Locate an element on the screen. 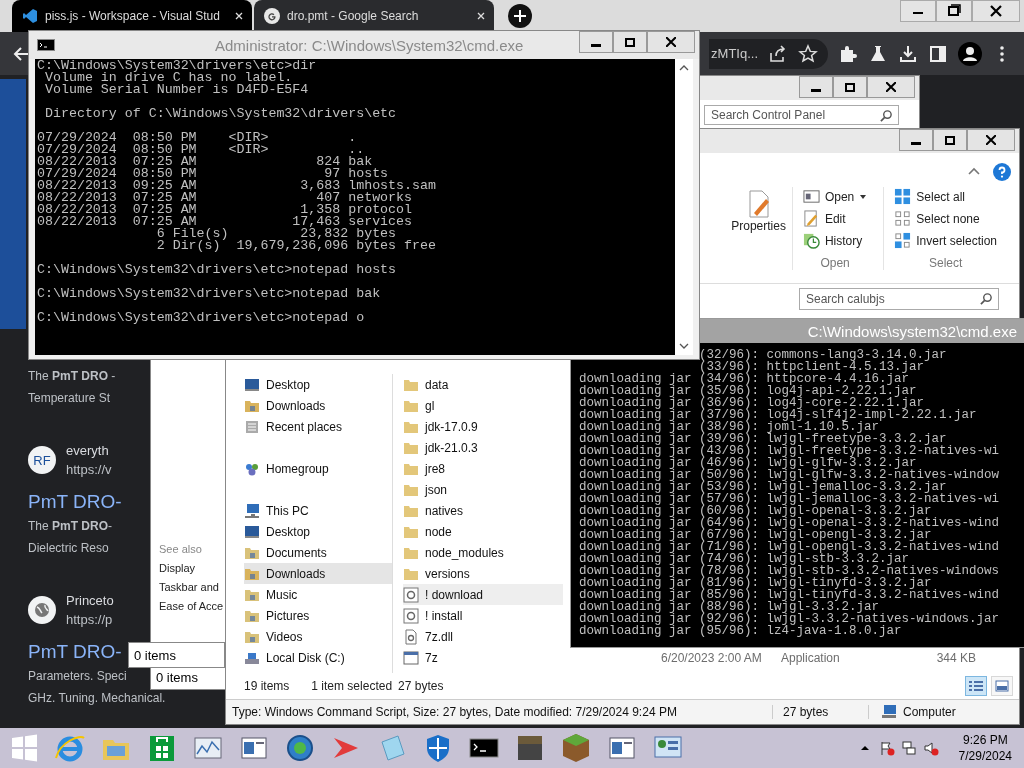 The image size is (1024, 768). puzzle-icon is located at coordinates (848, 53).